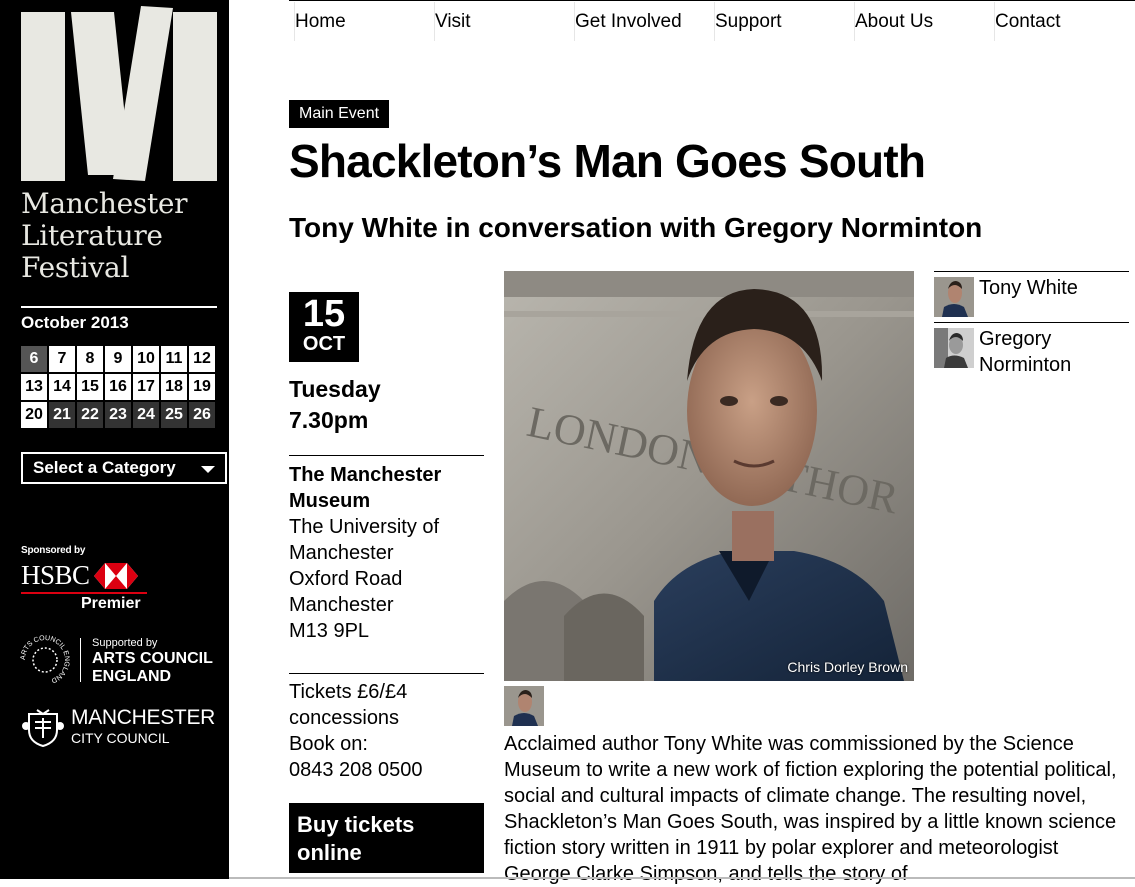 This screenshot has width=1135, height=887. What do you see at coordinates (174, 387) in the screenshot?
I see `calendar-day: 18` at bounding box center [174, 387].